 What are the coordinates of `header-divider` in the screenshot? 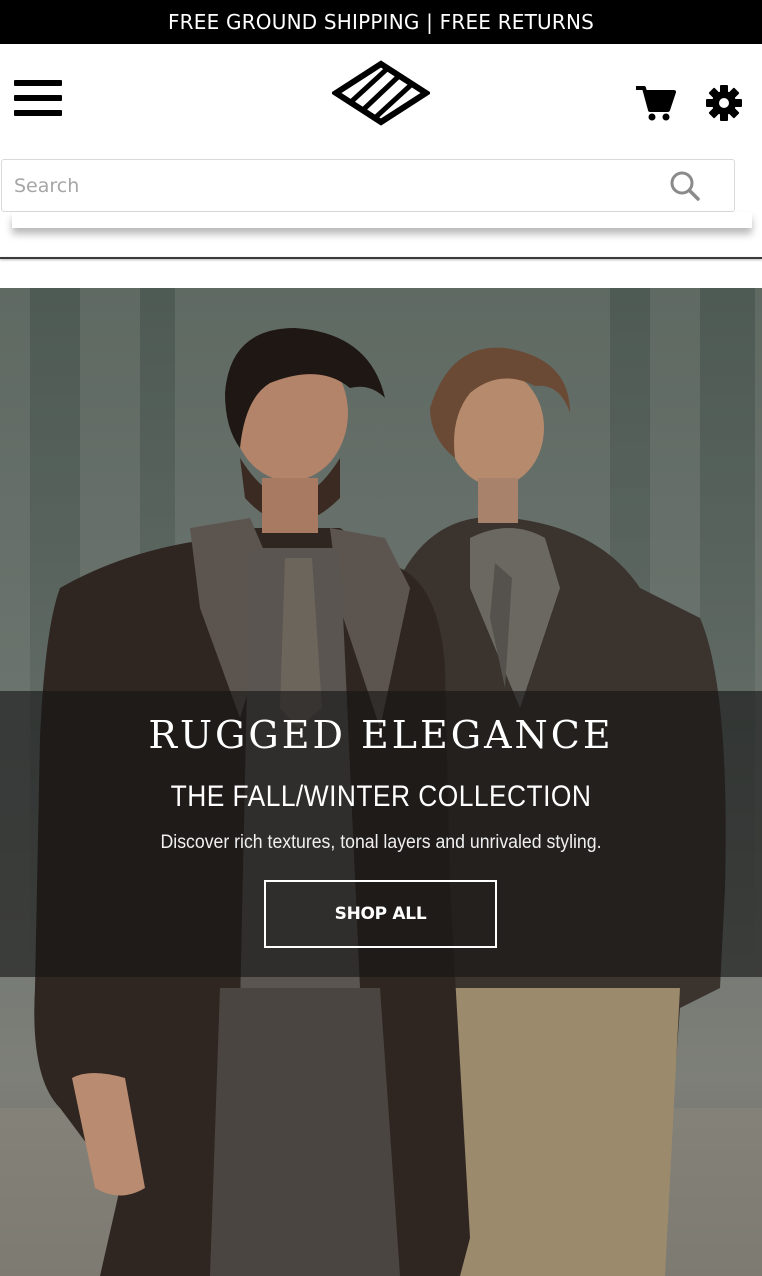 It's located at (381, 258).